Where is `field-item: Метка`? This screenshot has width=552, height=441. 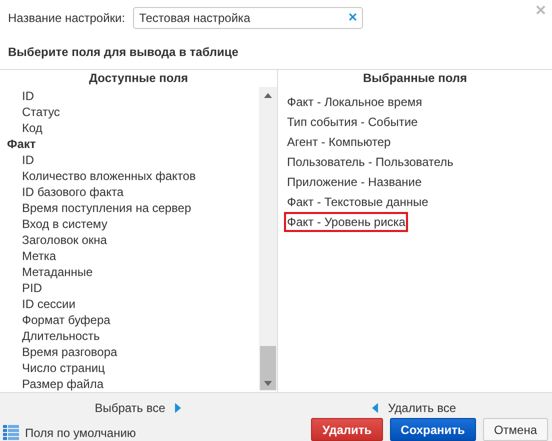
field-item: Метка is located at coordinates (129, 256).